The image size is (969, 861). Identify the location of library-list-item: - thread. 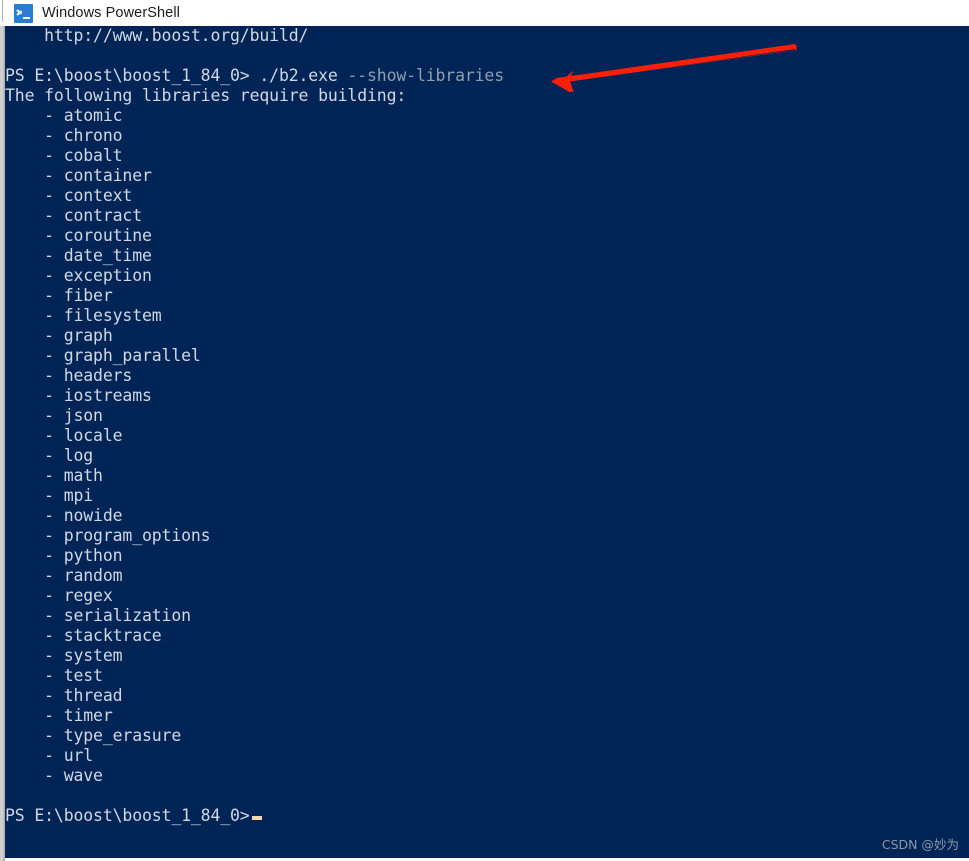
(64, 695).